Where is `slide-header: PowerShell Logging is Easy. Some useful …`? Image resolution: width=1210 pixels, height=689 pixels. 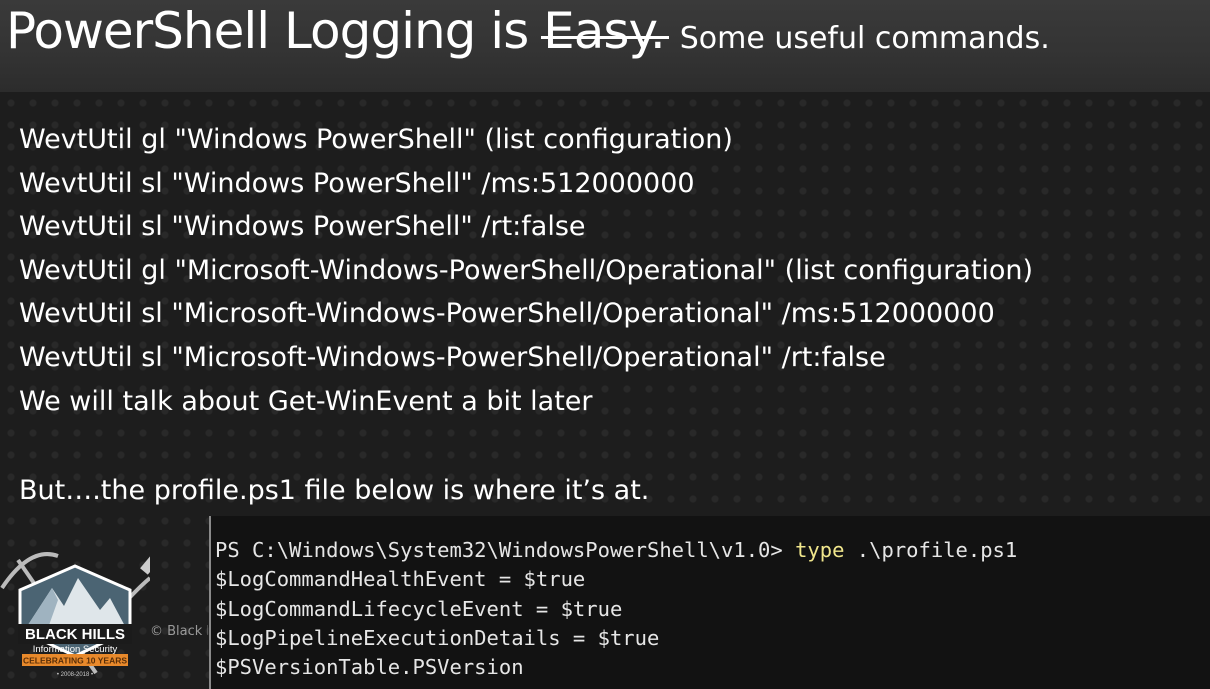
slide-header: PowerShell Logging is Easy. Some useful … is located at coordinates (605, 46).